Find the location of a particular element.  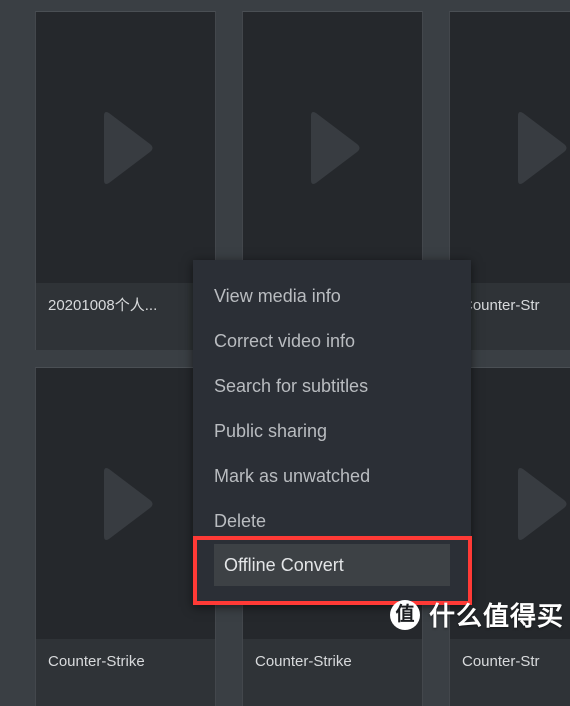

menu-item-search-for-subtitles: Search for subtitles is located at coordinates (332, 386).